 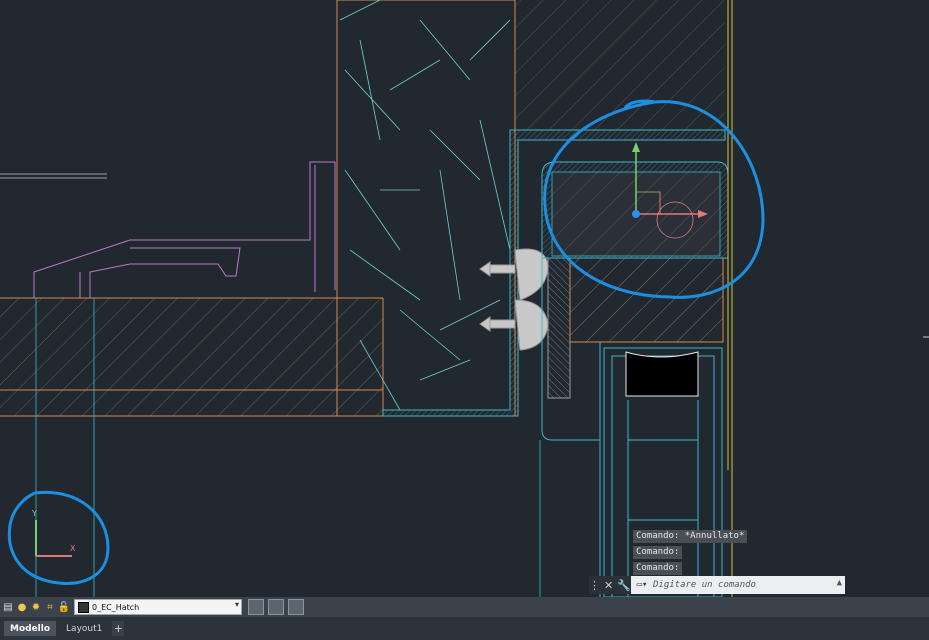 What do you see at coordinates (53, 533) in the screenshot?
I see `ucs-icon: Y X` at bounding box center [53, 533].